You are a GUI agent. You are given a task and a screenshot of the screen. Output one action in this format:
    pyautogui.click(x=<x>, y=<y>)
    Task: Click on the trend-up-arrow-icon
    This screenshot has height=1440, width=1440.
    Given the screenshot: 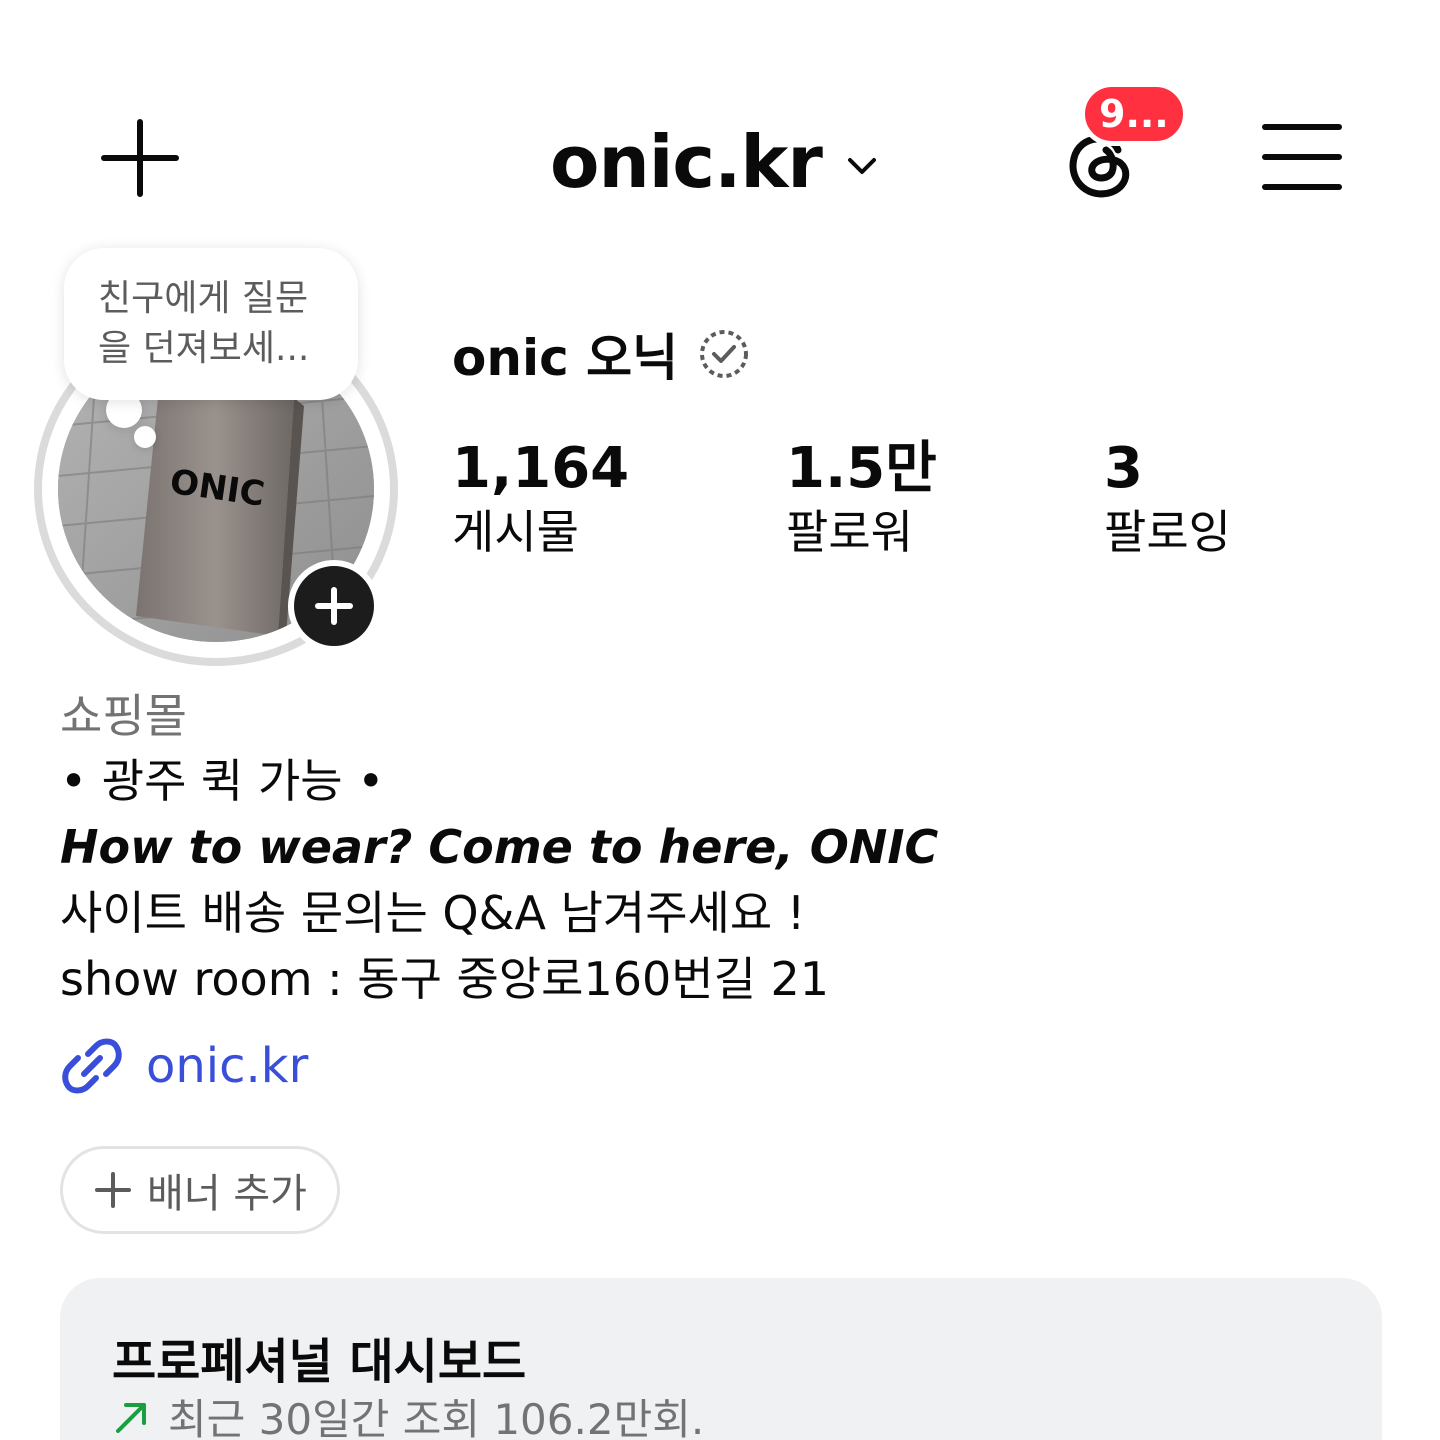 What is the action you would take?
    pyautogui.click(x=131, y=1417)
    